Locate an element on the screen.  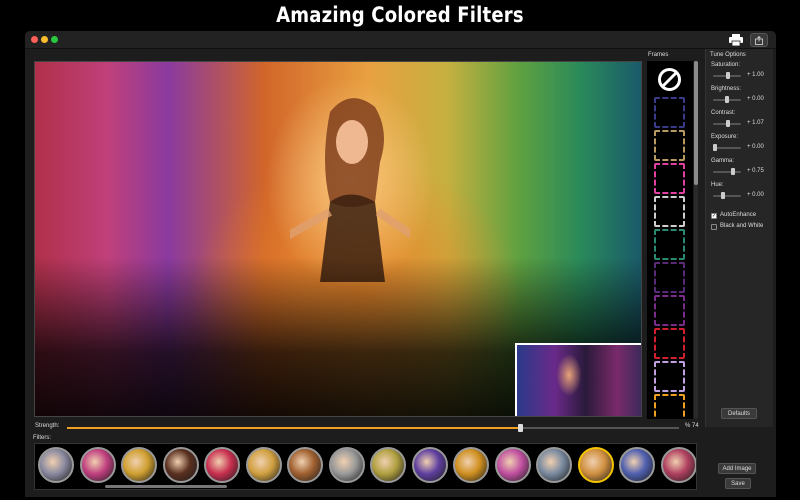
autoenhance-label: AutoEnhance is located at coordinates (738, 215).